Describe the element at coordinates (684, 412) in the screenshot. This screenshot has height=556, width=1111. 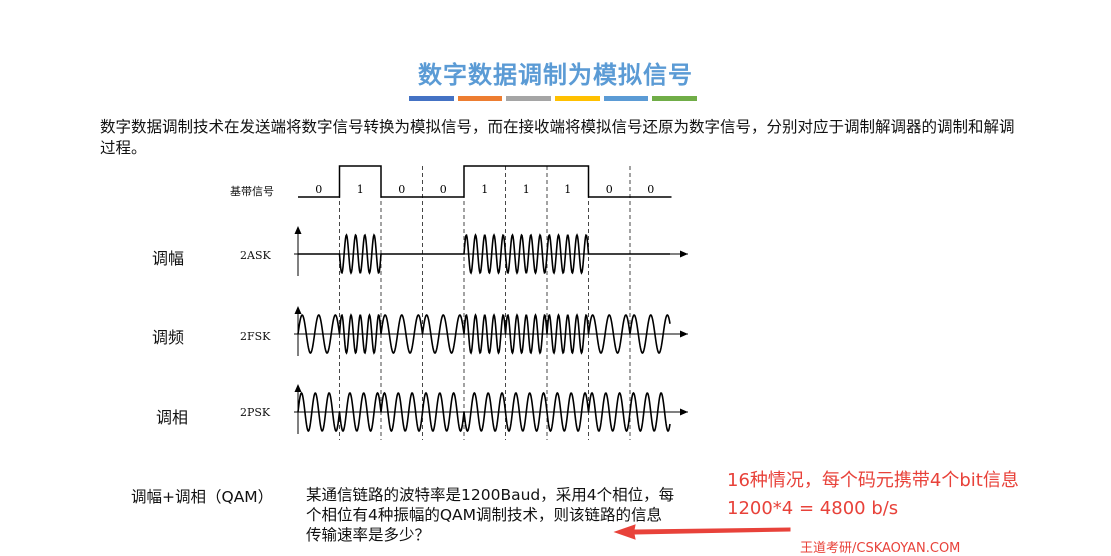
I see `psk-time-arrow` at that location.